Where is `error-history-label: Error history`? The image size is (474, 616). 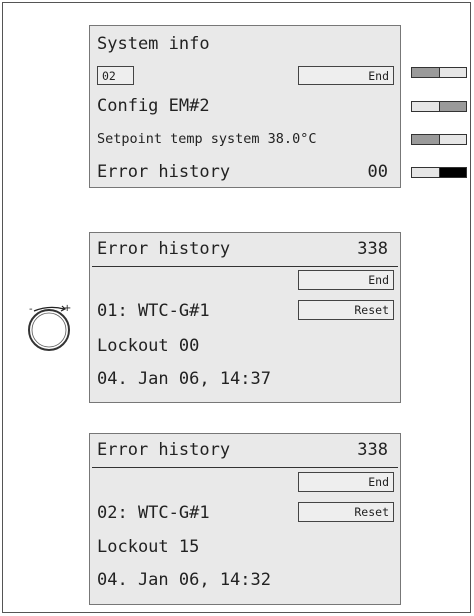 error-history-label: Error history is located at coordinates (164, 172).